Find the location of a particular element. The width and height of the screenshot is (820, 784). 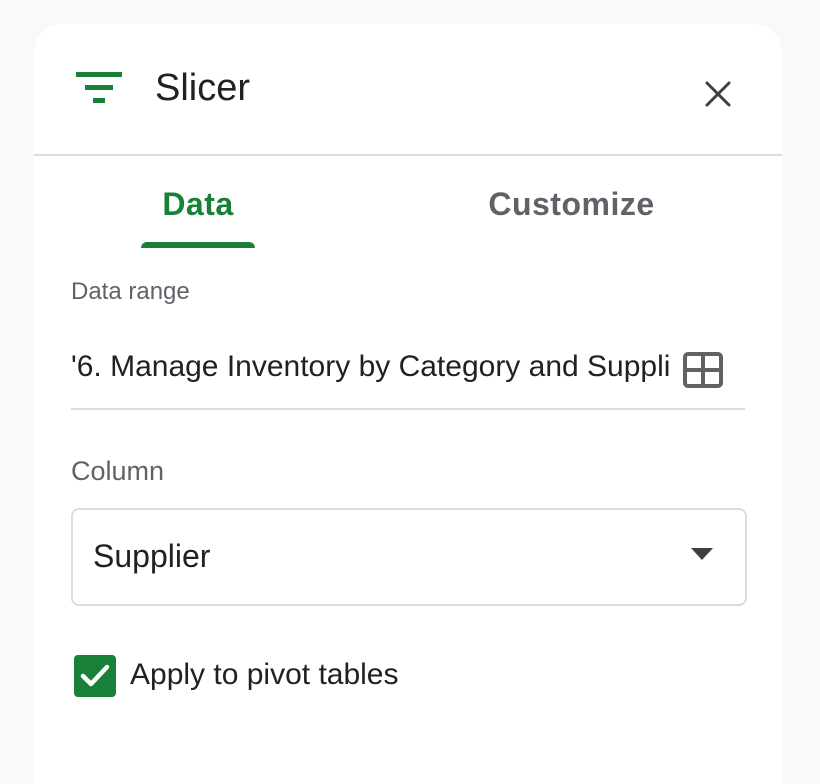

checkmark-icon is located at coordinates (95, 675).